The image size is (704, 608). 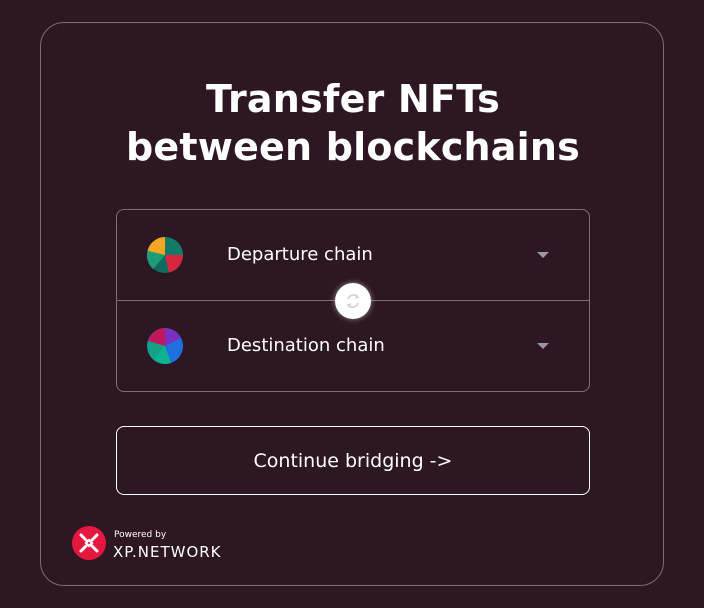 What do you see at coordinates (353, 147) in the screenshot?
I see `title-line-2: between blockchains` at bounding box center [353, 147].